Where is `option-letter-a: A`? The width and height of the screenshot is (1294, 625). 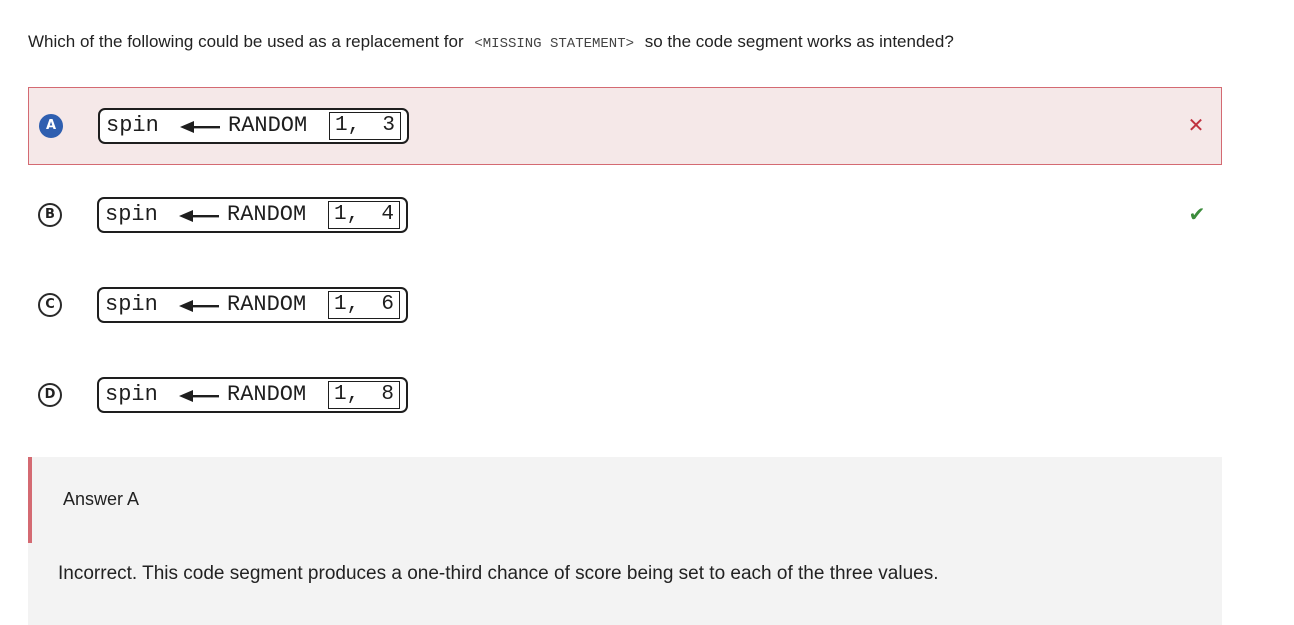 option-letter-a: A is located at coordinates (51, 126).